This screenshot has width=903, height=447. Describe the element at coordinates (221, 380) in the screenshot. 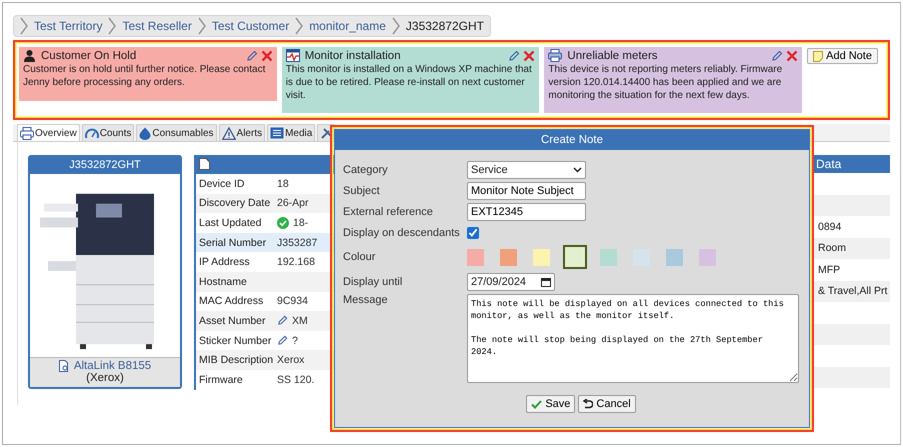

I see `field-label: Firmware` at that location.